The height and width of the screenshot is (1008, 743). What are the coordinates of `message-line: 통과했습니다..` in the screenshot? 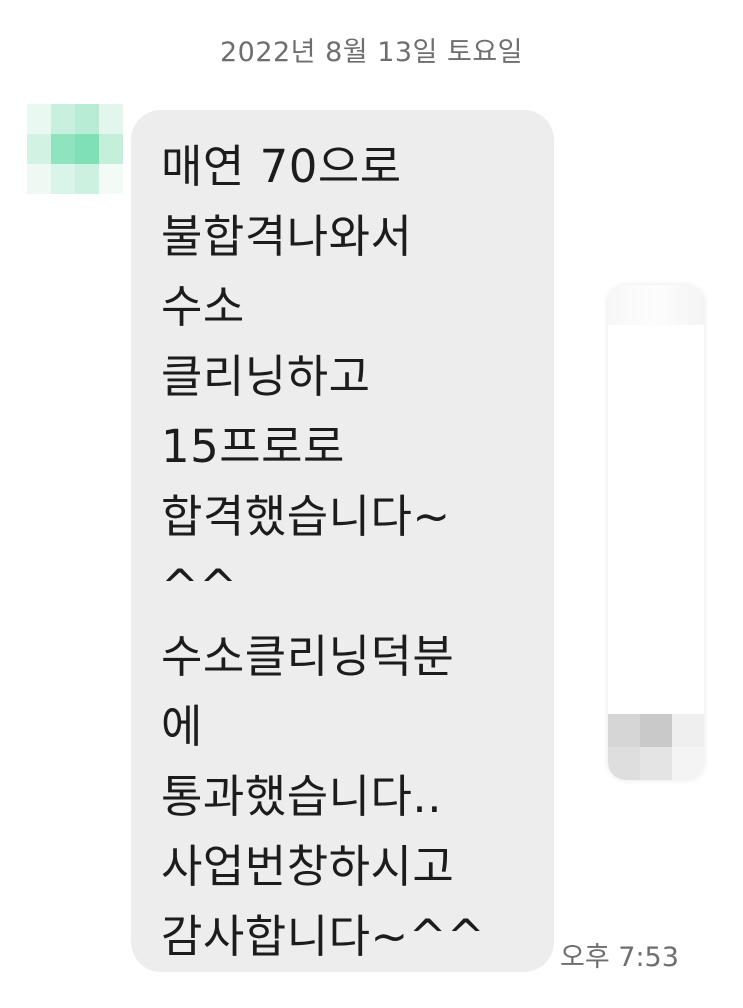 It's located at (302, 796).